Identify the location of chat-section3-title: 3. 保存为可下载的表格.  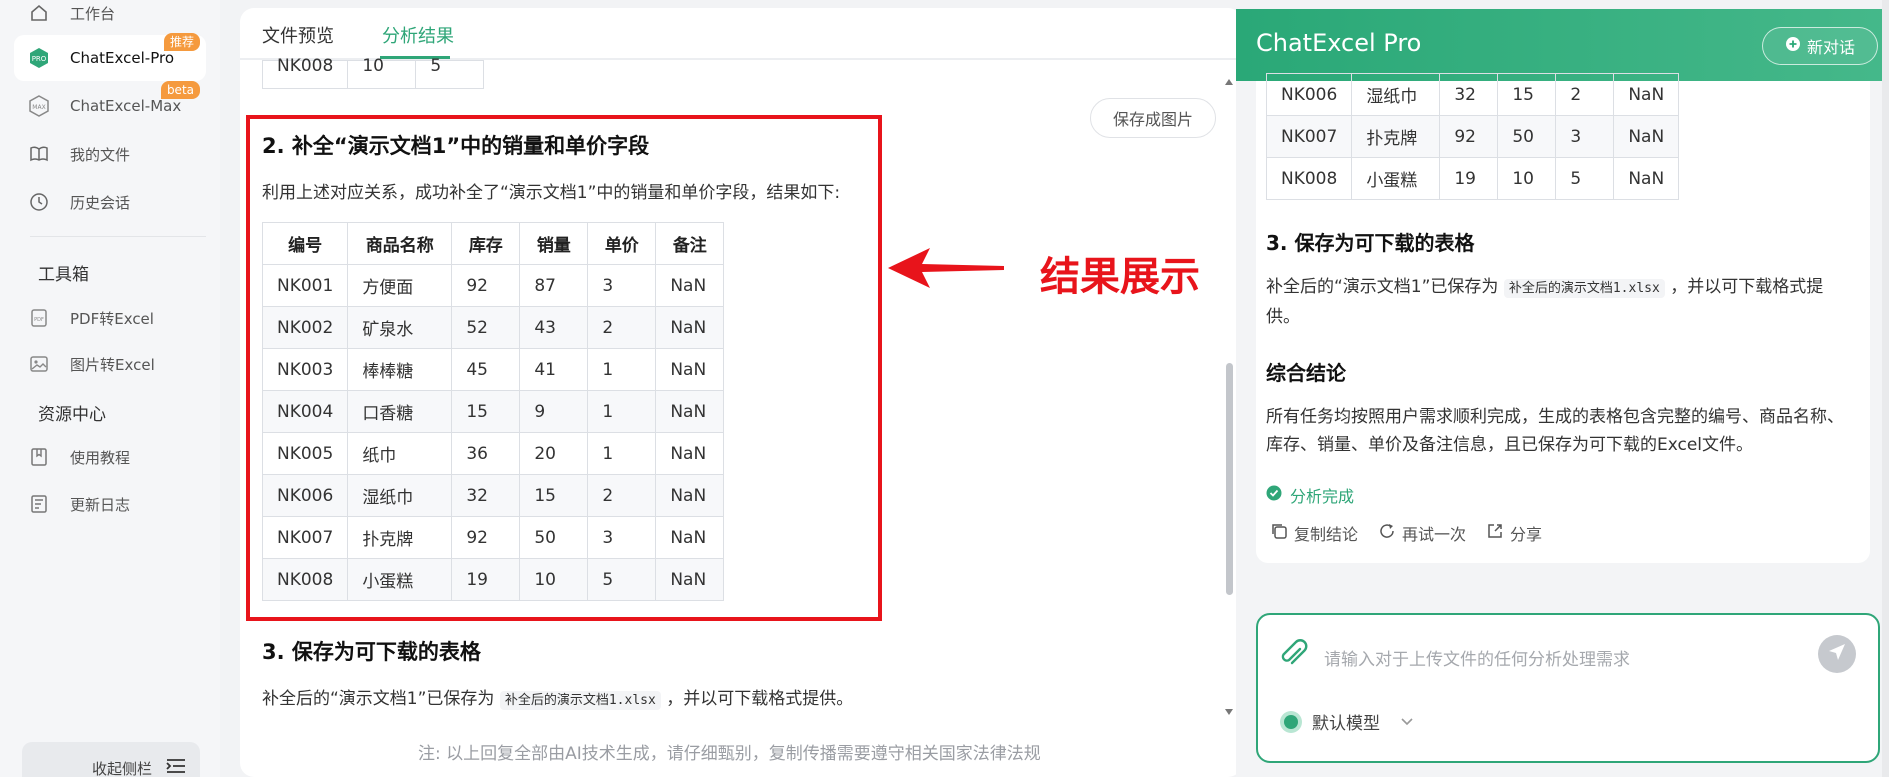
(1370, 243).